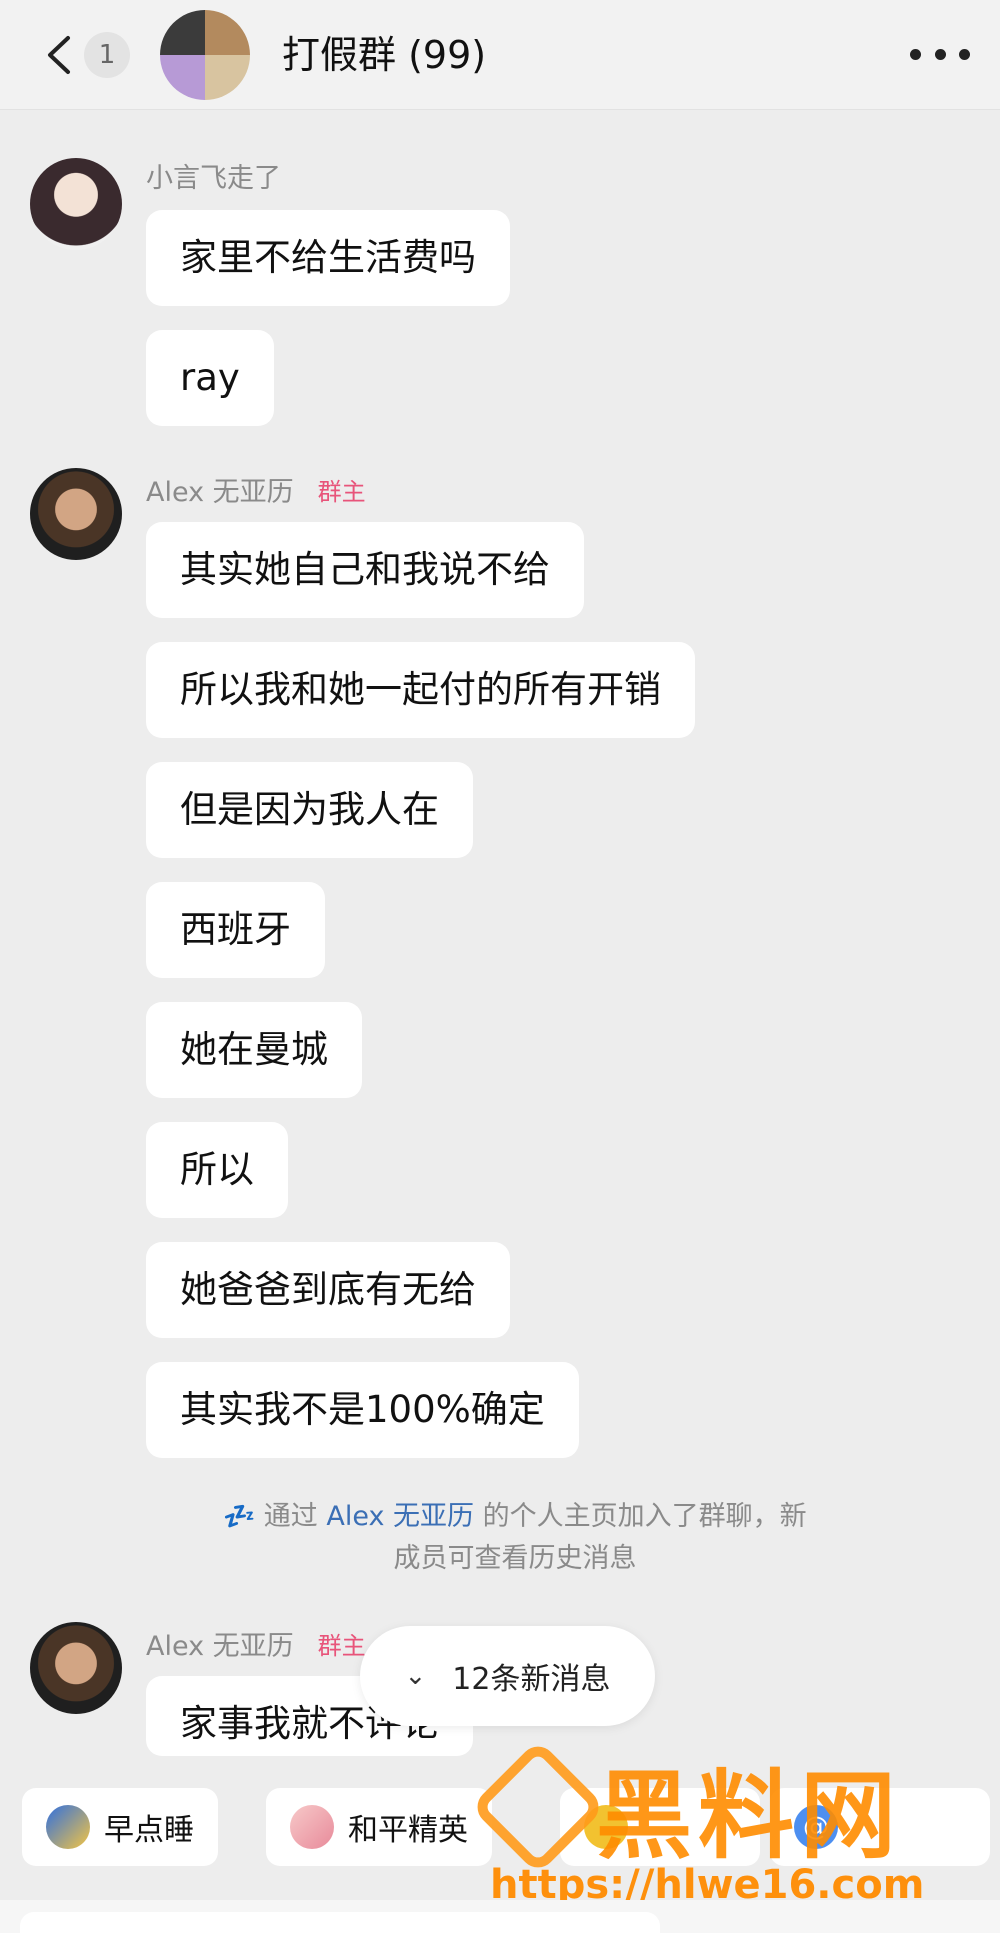 The width and height of the screenshot is (1000, 1933). I want to click on message-bubble: 但是因为我人在, so click(309, 810).